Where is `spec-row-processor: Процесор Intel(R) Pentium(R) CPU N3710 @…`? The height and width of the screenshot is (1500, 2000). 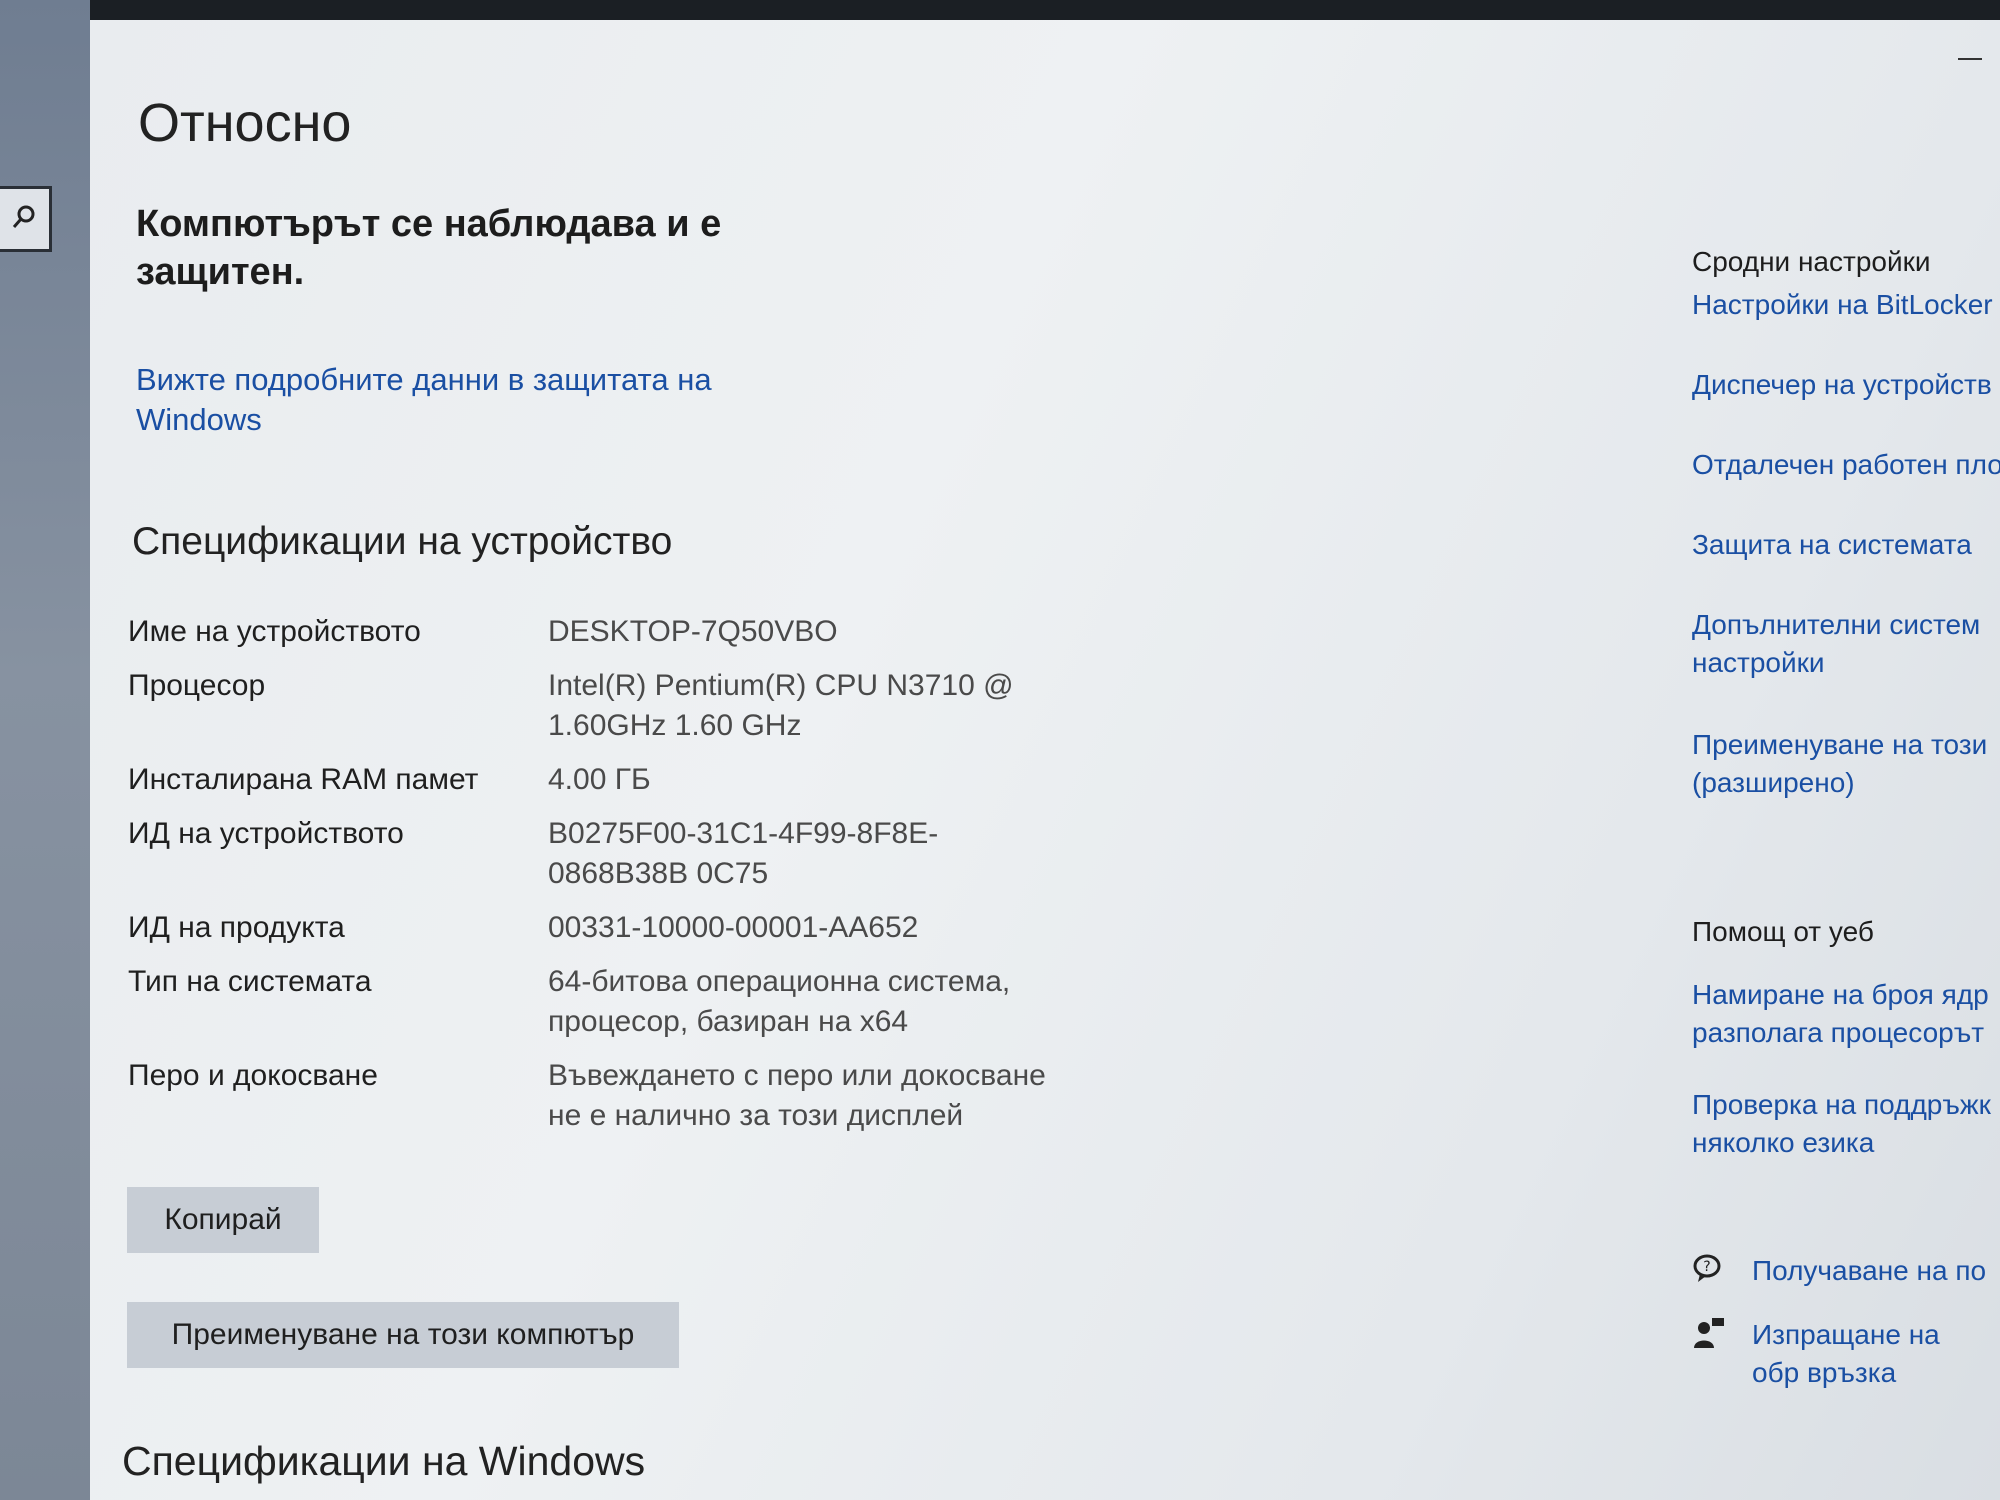 spec-row-processor: Процесор Intel(R) Pentium(R) CPU N3710 @… is located at coordinates (638, 706).